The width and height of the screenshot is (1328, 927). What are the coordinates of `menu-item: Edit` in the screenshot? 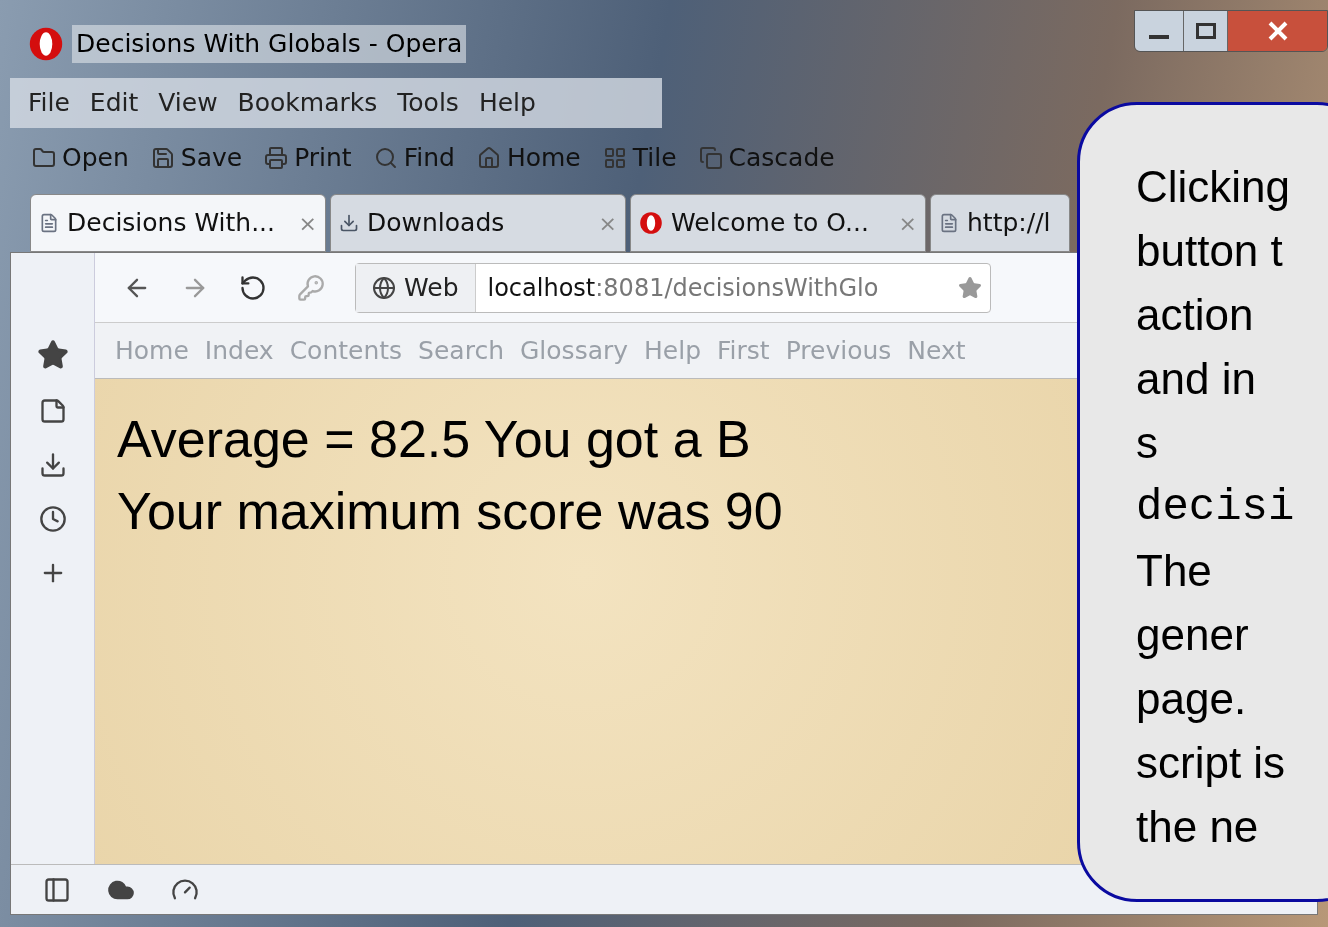 It's located at (114, 103).